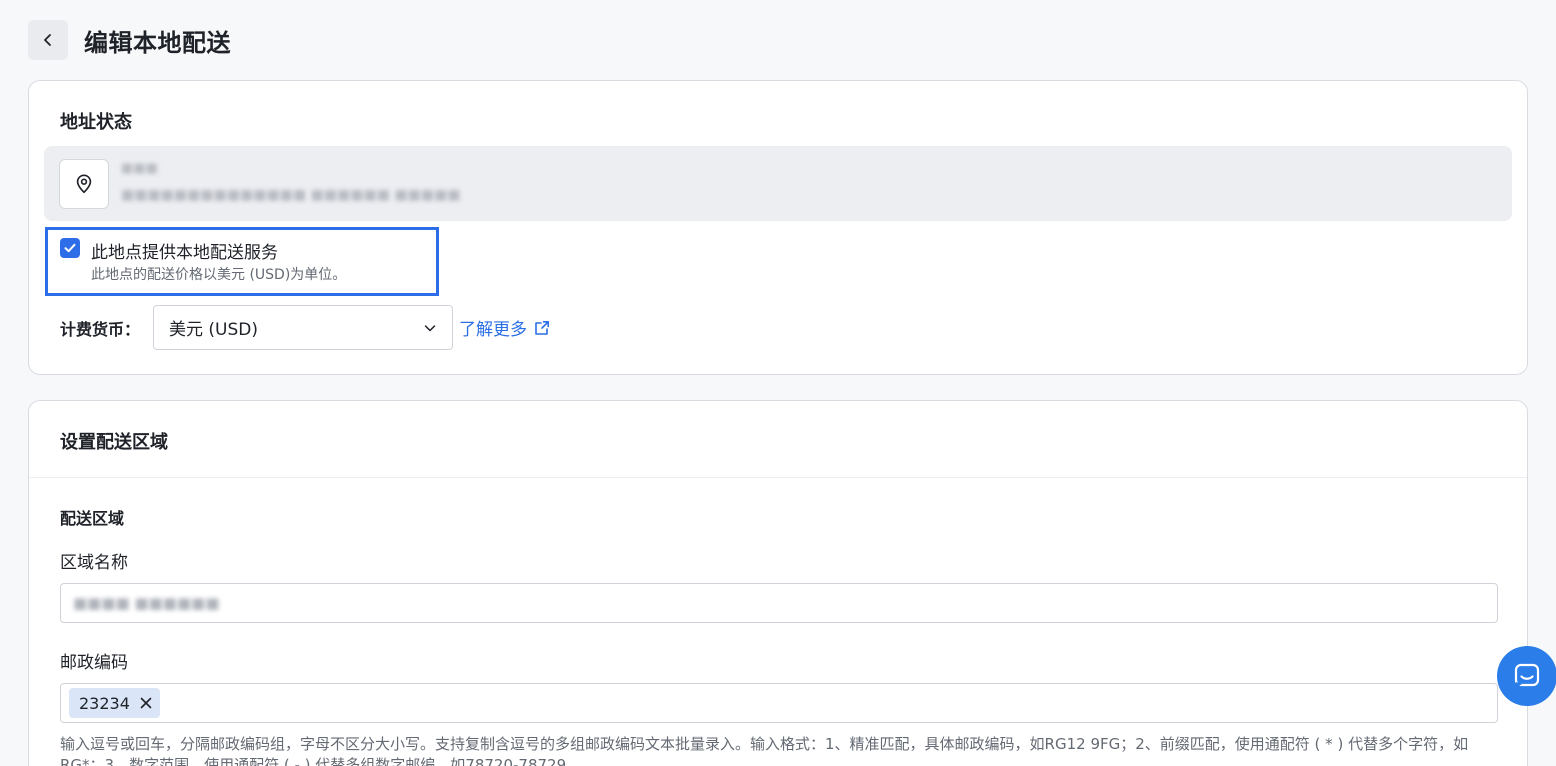 Image resolution: width=1556 pixels, height=766 pixels. I want to click on postal-code-label: 邮政编码, so click(94, 663).